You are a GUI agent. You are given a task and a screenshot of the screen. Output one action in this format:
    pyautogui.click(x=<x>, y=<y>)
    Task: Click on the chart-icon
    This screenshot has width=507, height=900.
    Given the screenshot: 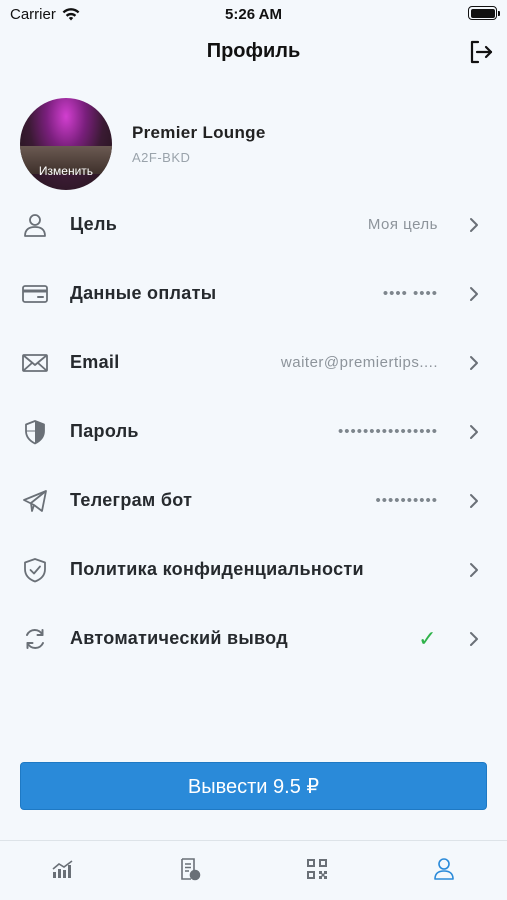 What is the action you would take?
    pyautogui.click(x=62, y=868)
    